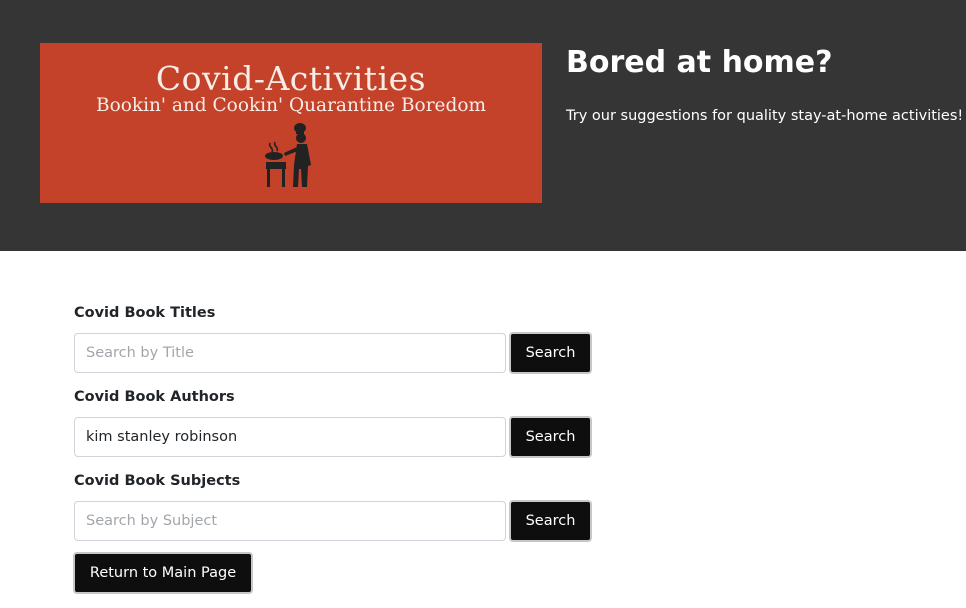 The width and height of the screenshot is (966, 608). Describe the element at coordinates (154, 397) in the screenshot. I see `authors-search-label: Covid Book Authors` at that location.